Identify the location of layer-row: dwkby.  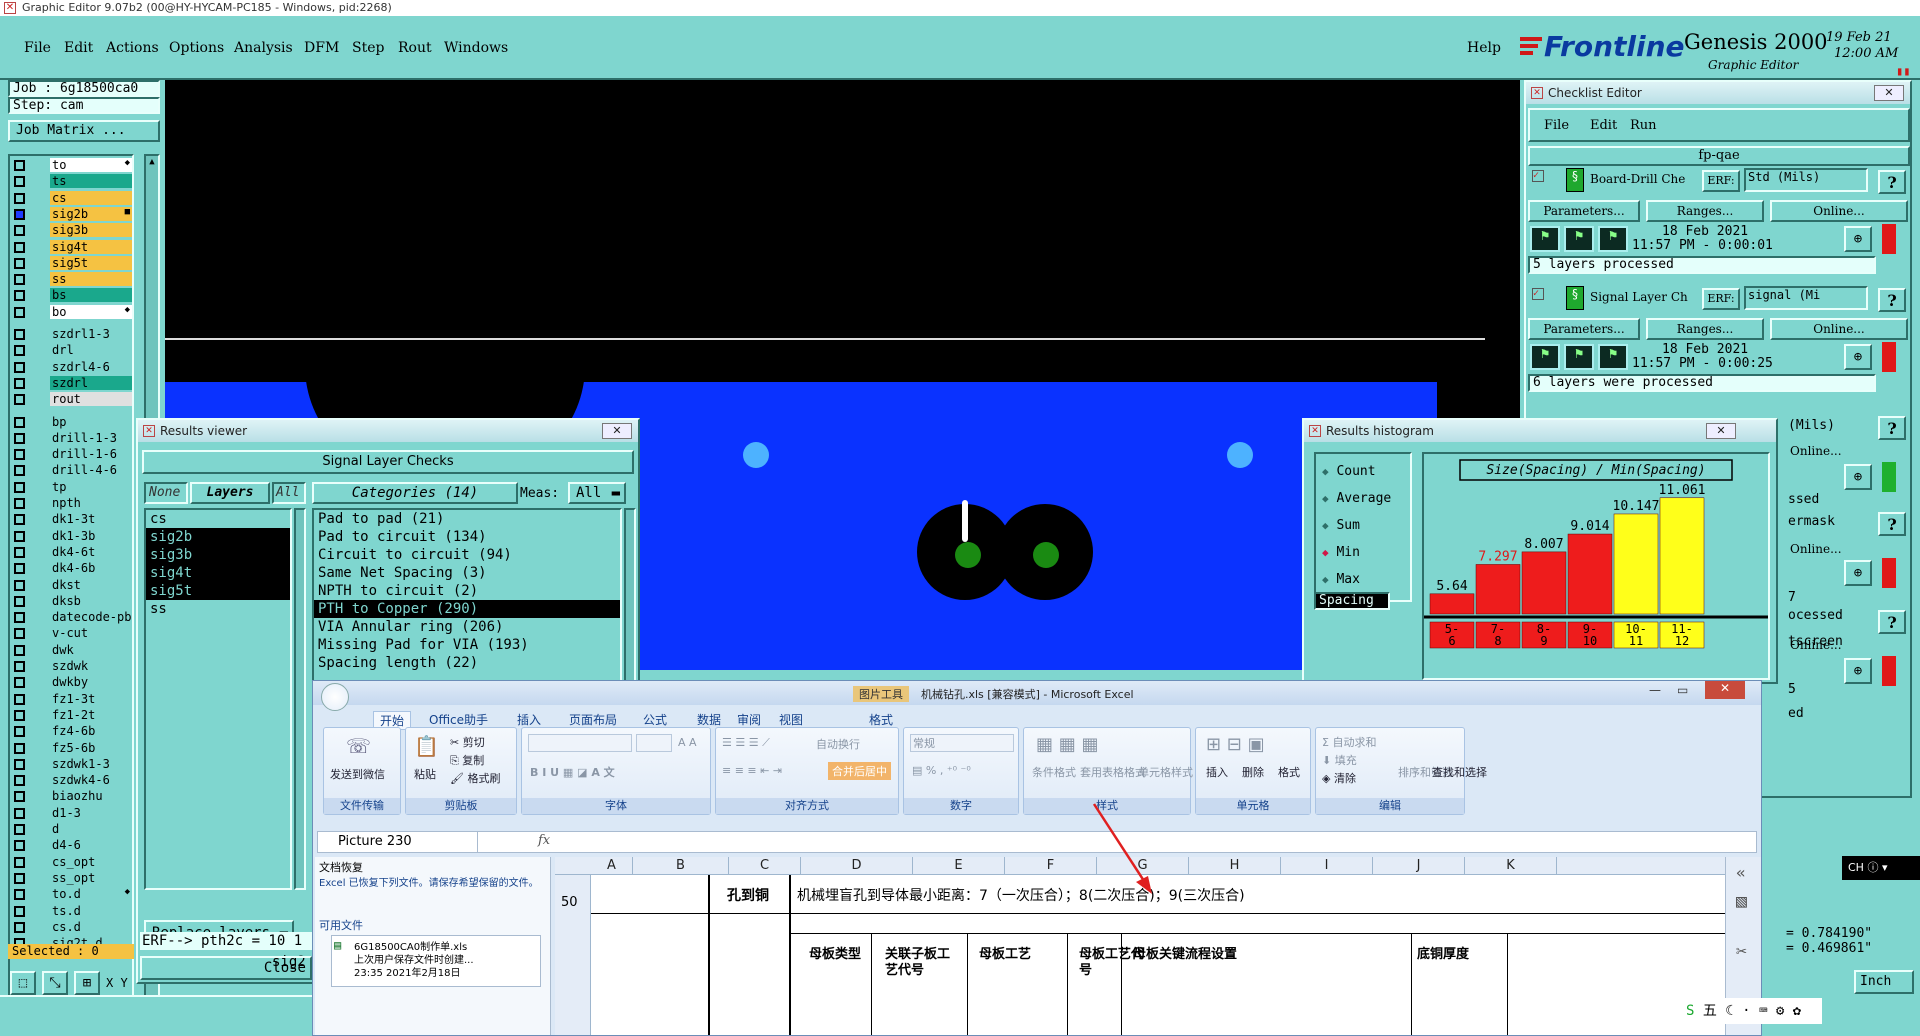
(72, 682).